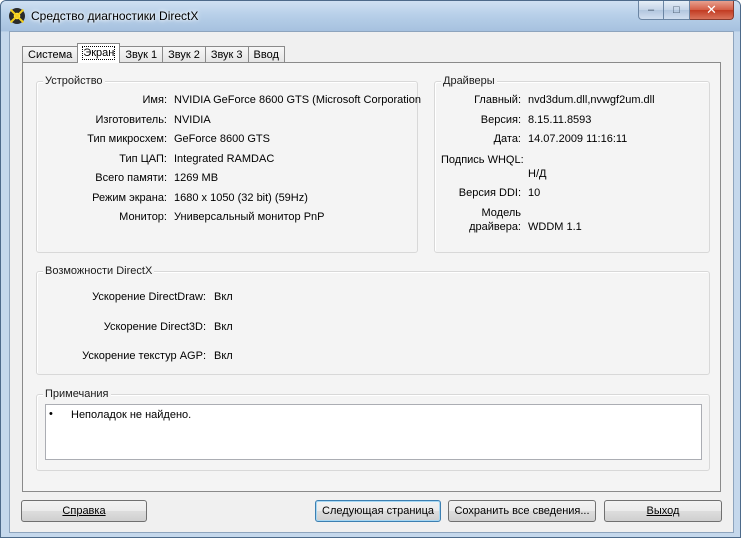  Describe the element at coordinates (497, 100) in the screenshot. I see `driver-main-label: Главный:` at that location.